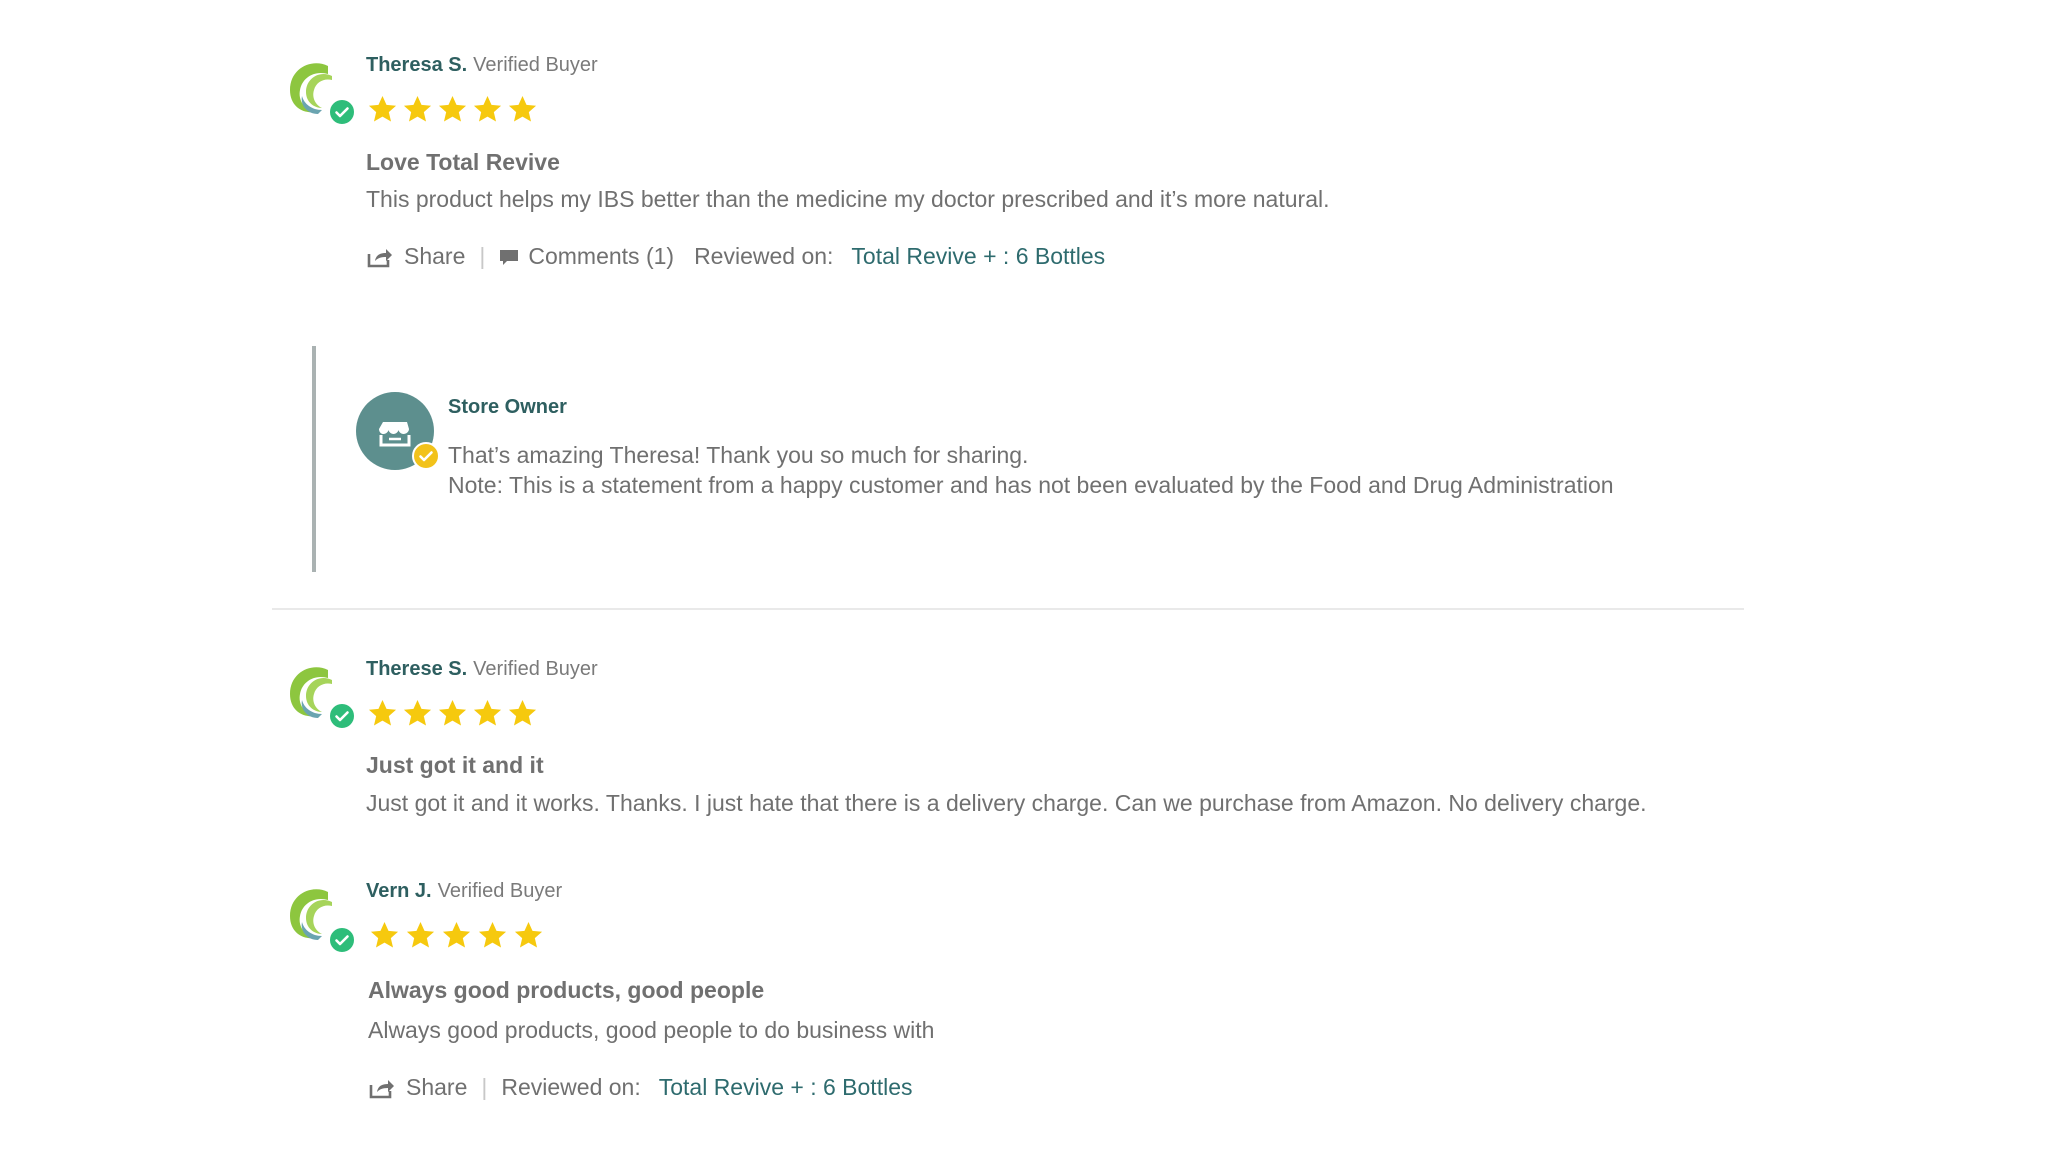 This screenshot has height=1152, width=2048. I want to click on store-avatar, so click(398, 431).